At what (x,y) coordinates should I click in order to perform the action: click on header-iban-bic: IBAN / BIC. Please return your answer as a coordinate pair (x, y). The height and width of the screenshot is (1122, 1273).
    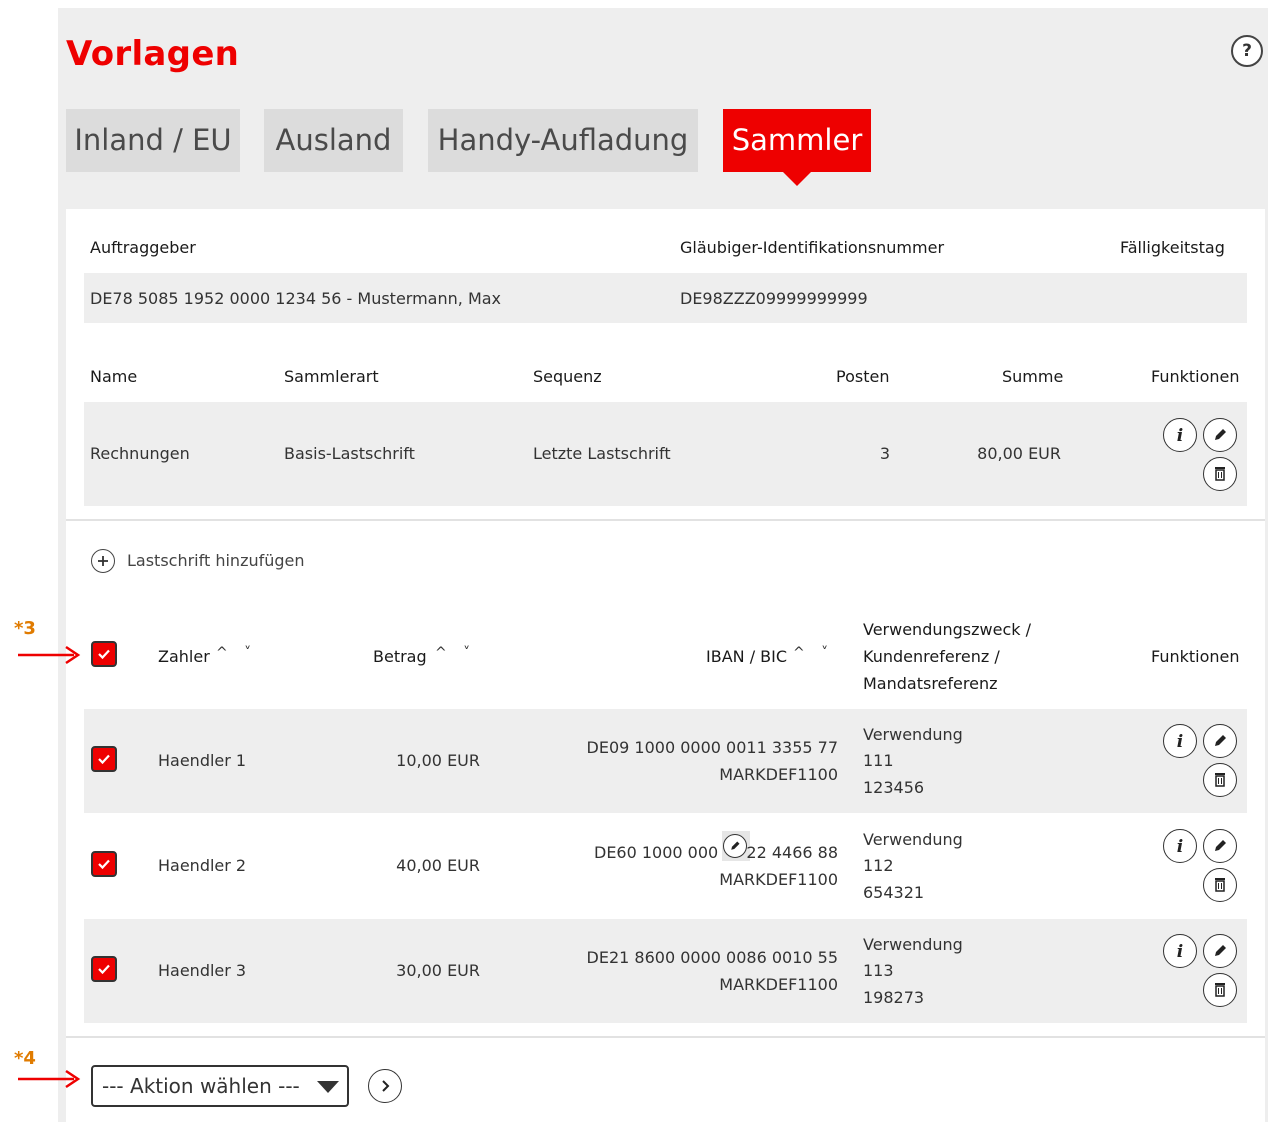
    Looking at the image, I should click on (747, 656).